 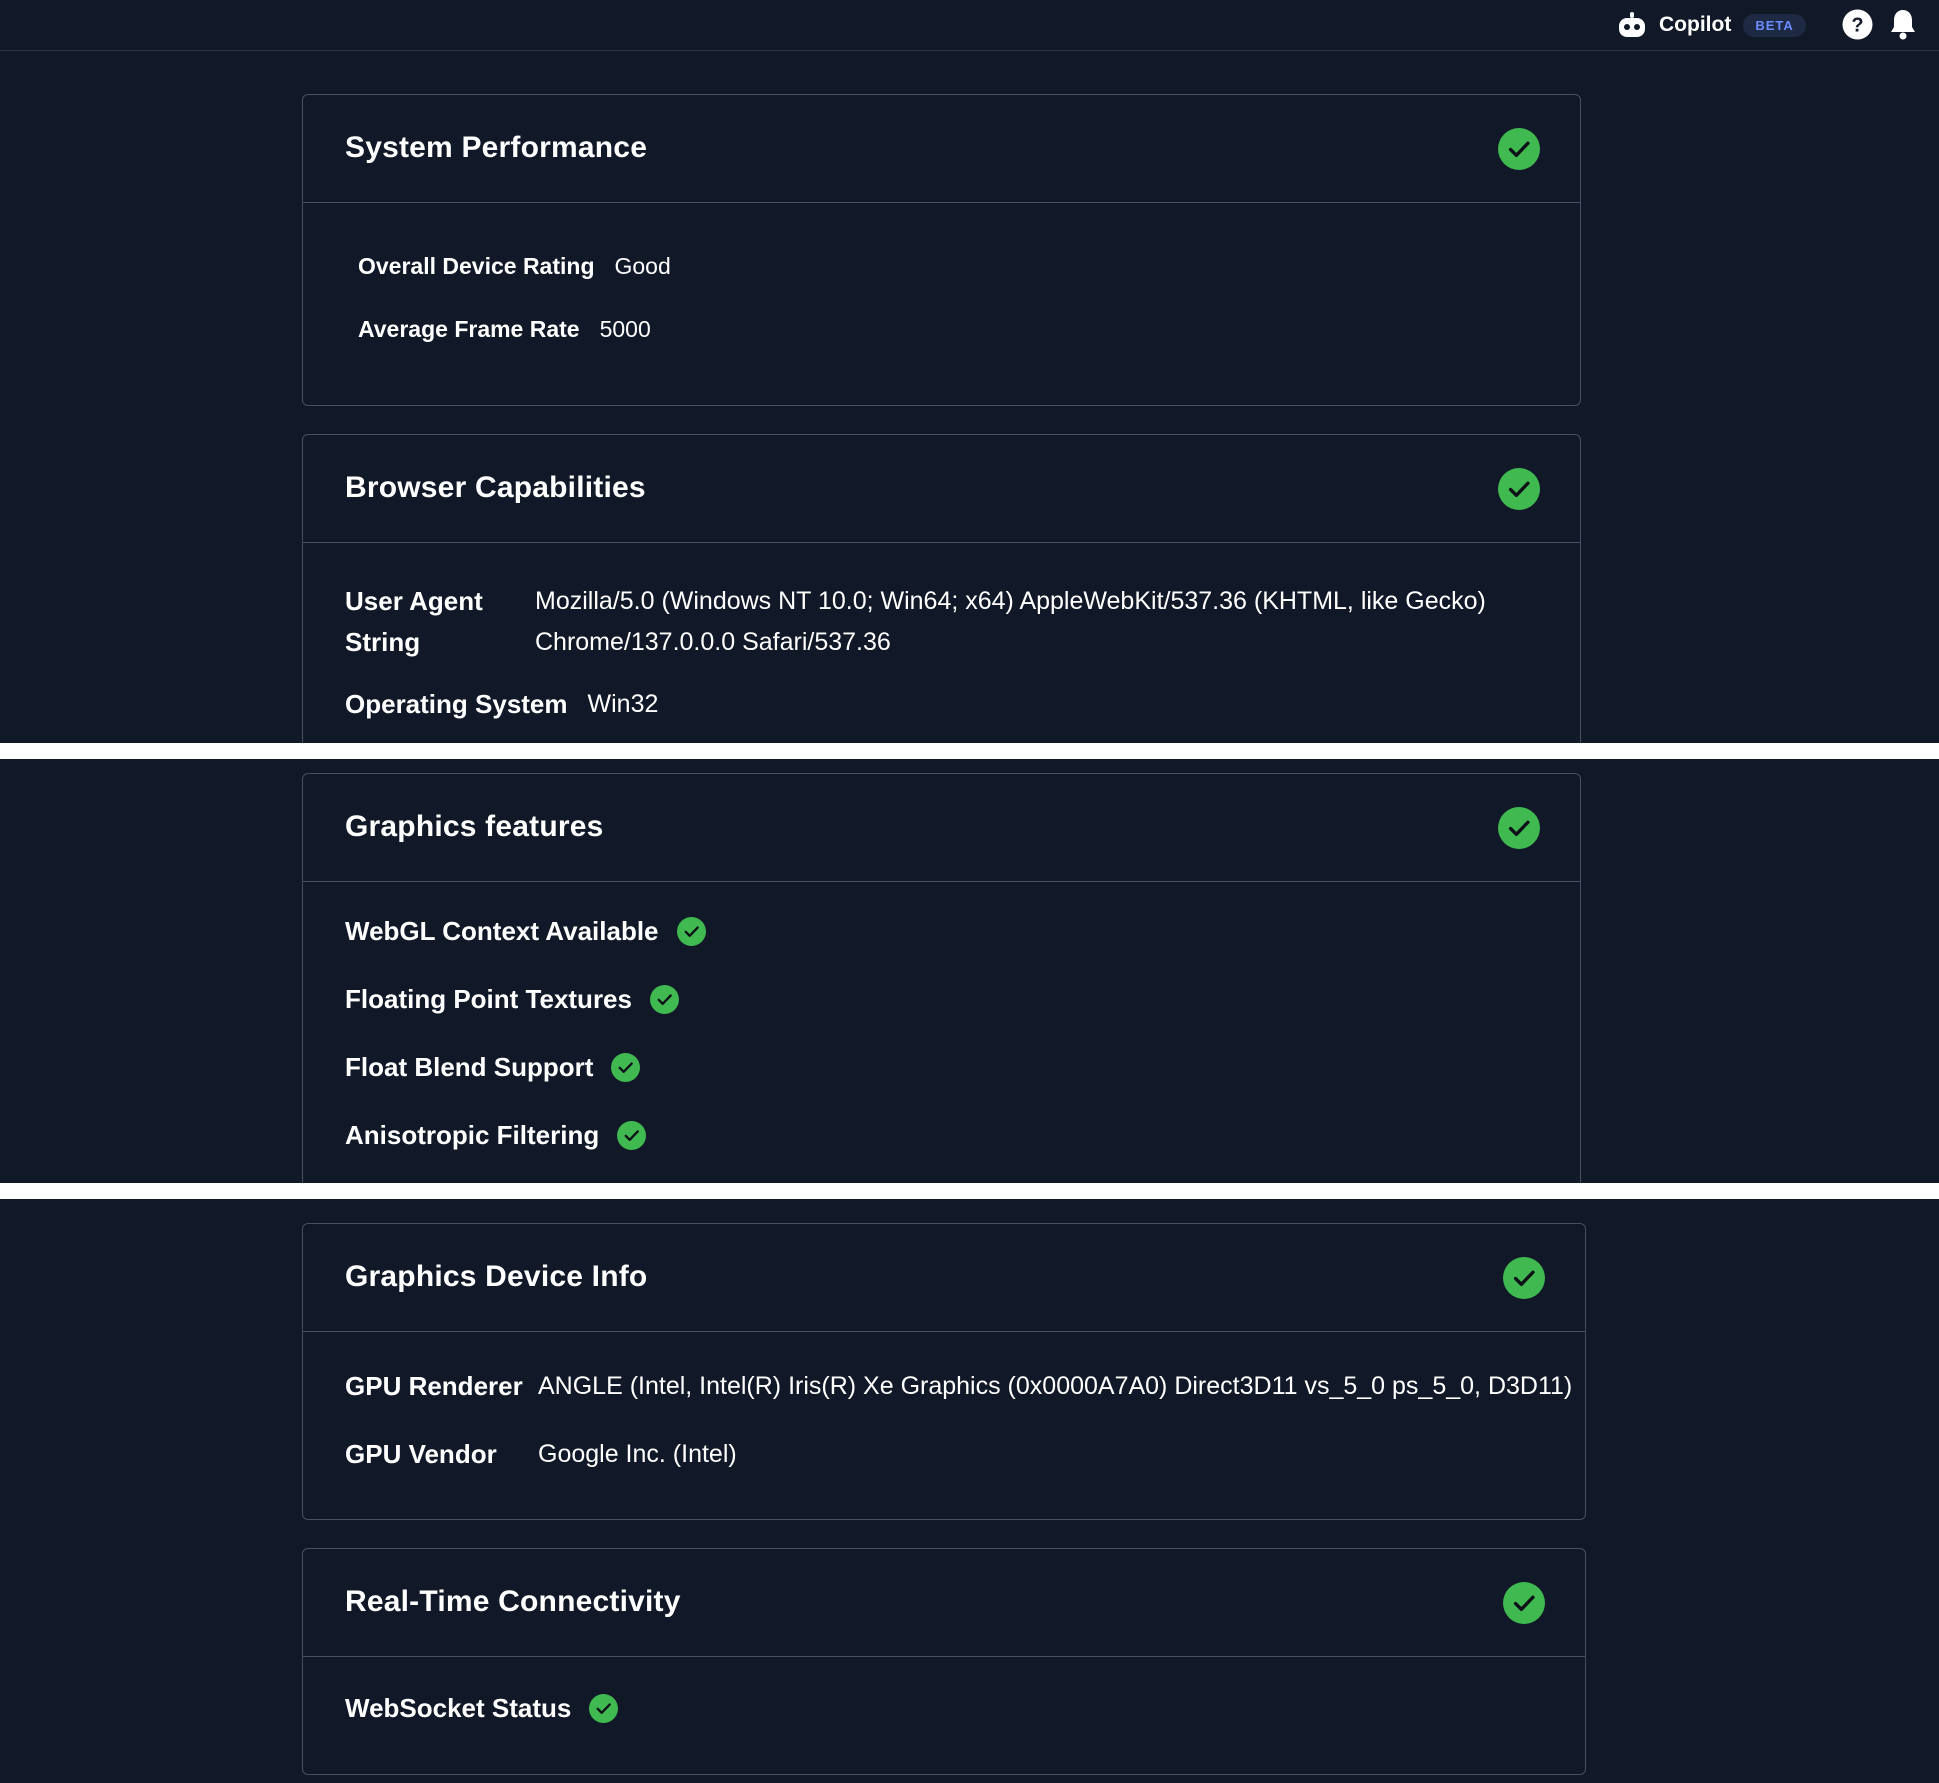 I want to click on system-performance-header: System Performance, so click(x=941, y=149).